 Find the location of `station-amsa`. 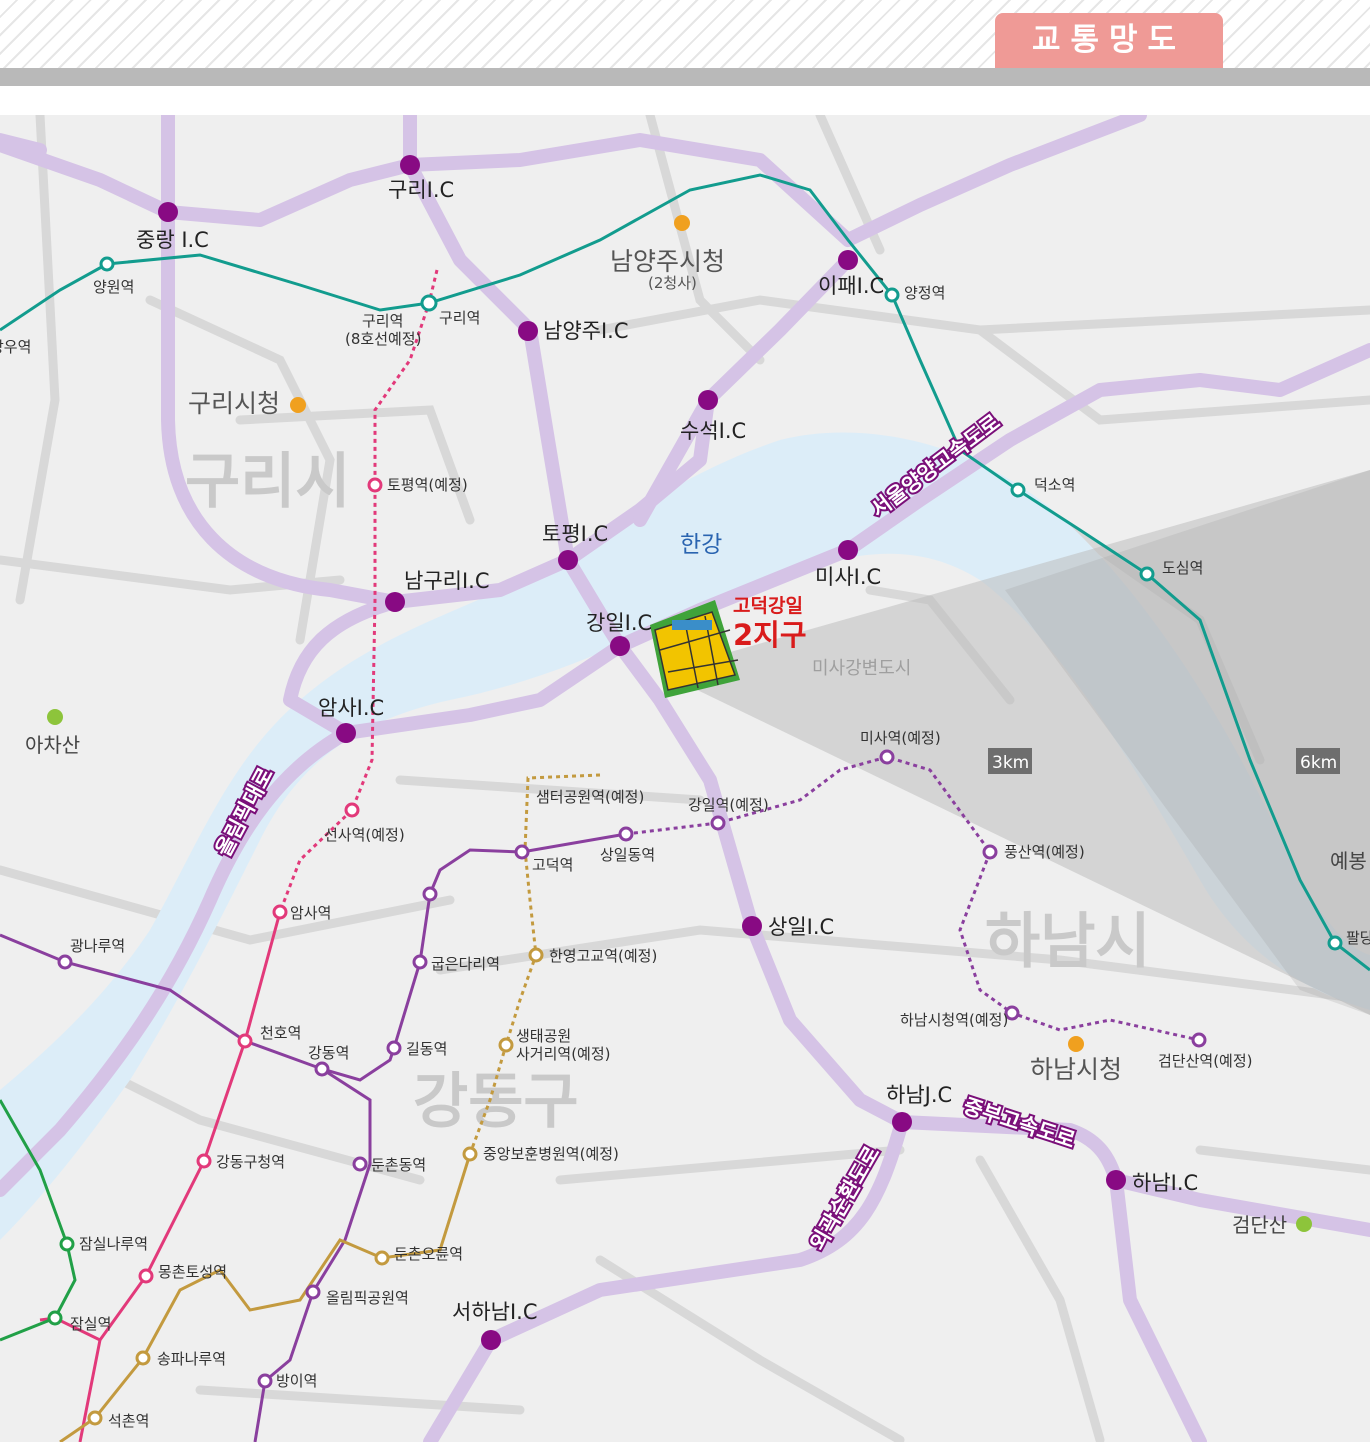

station-amsa is located at coordinates (280, 912).